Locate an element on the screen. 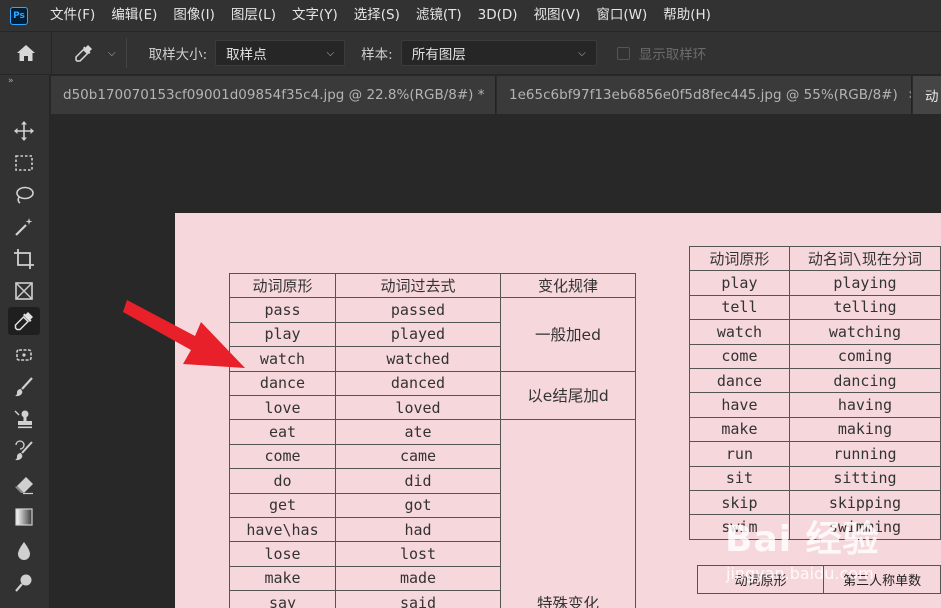  stamp-icon is located at coordinates (23, 419).